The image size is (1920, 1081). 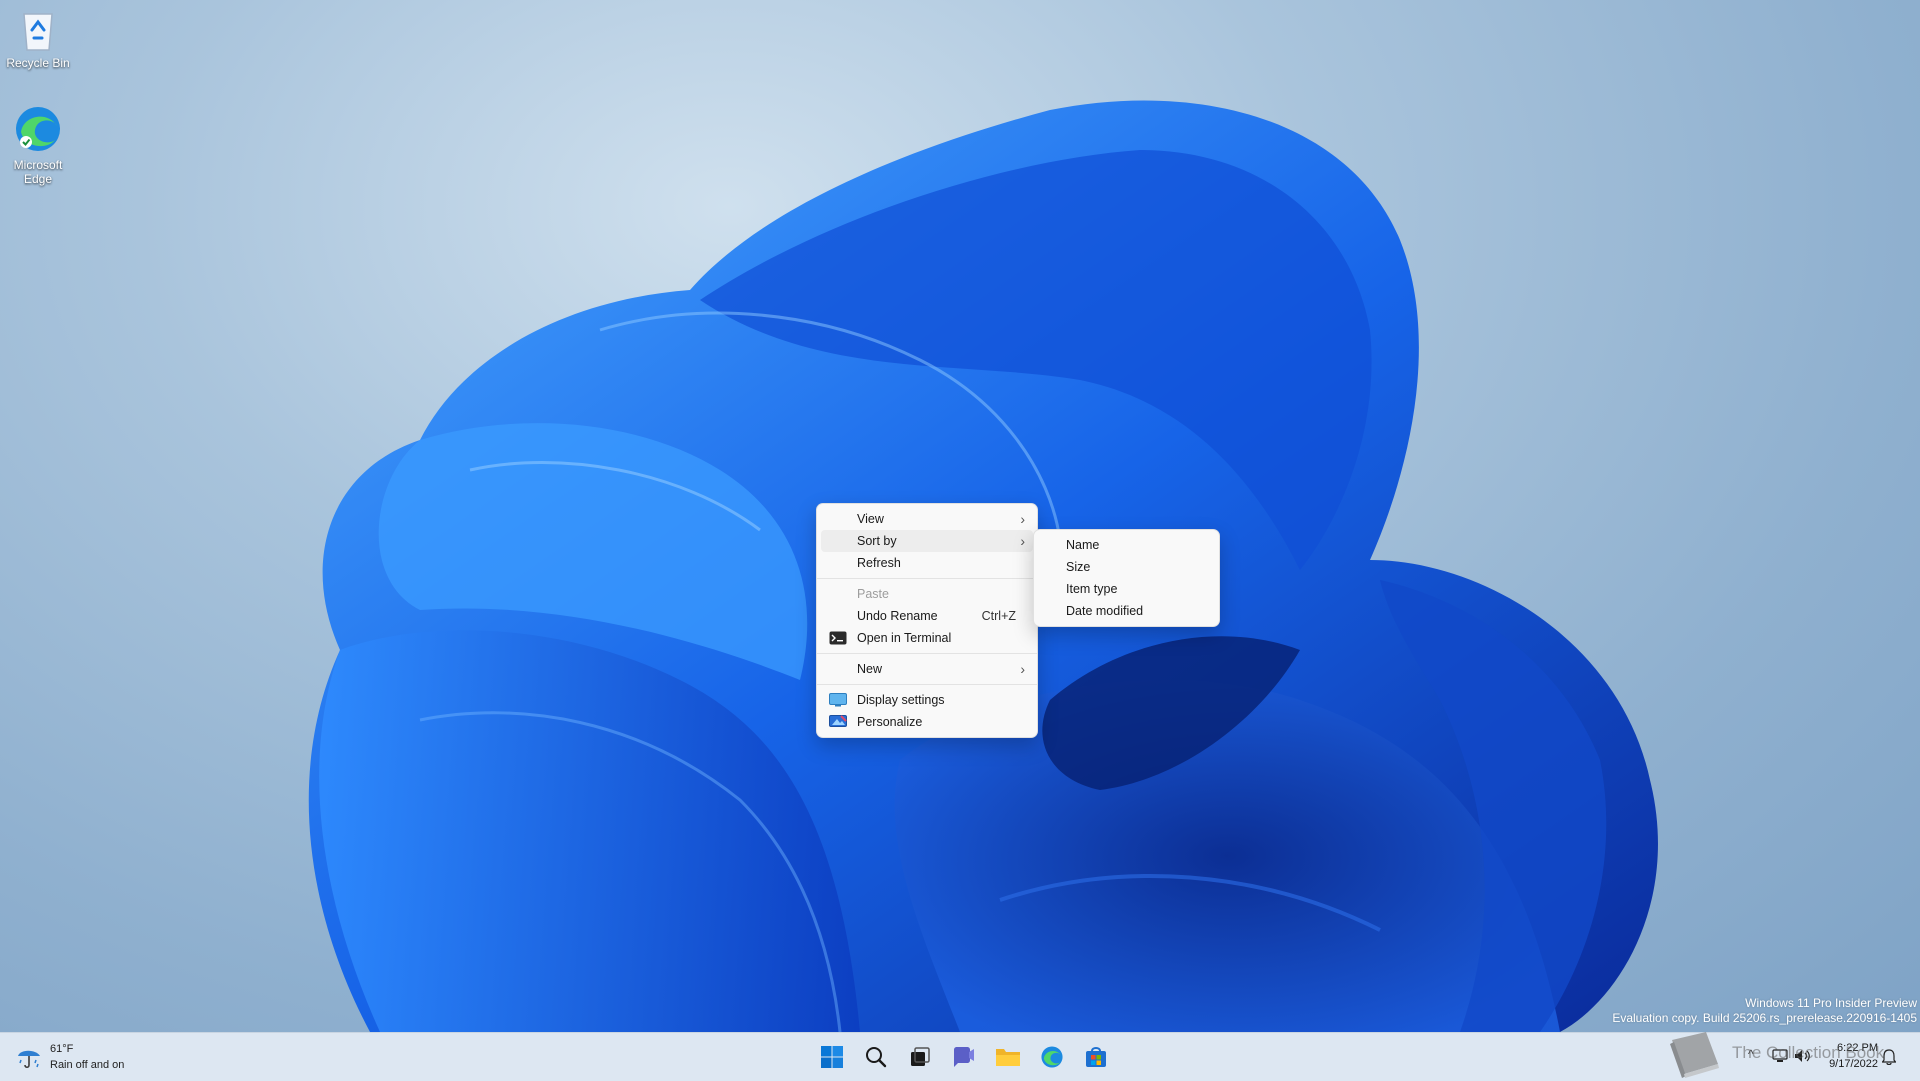 I want to click on microsoft-edge-shortcut: Microsoft Edge, so click(x=38, y=145).